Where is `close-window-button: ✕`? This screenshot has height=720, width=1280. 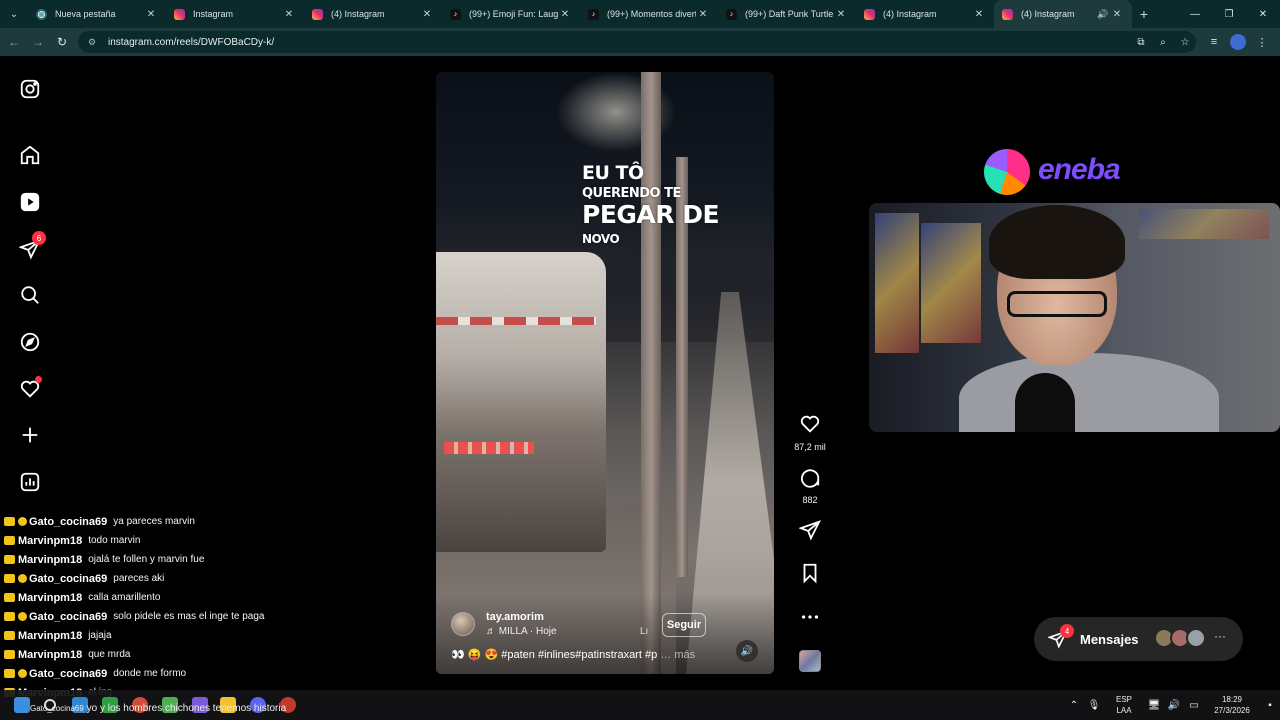
close-window-button: ✕ is located at coordinates (1263, 14).